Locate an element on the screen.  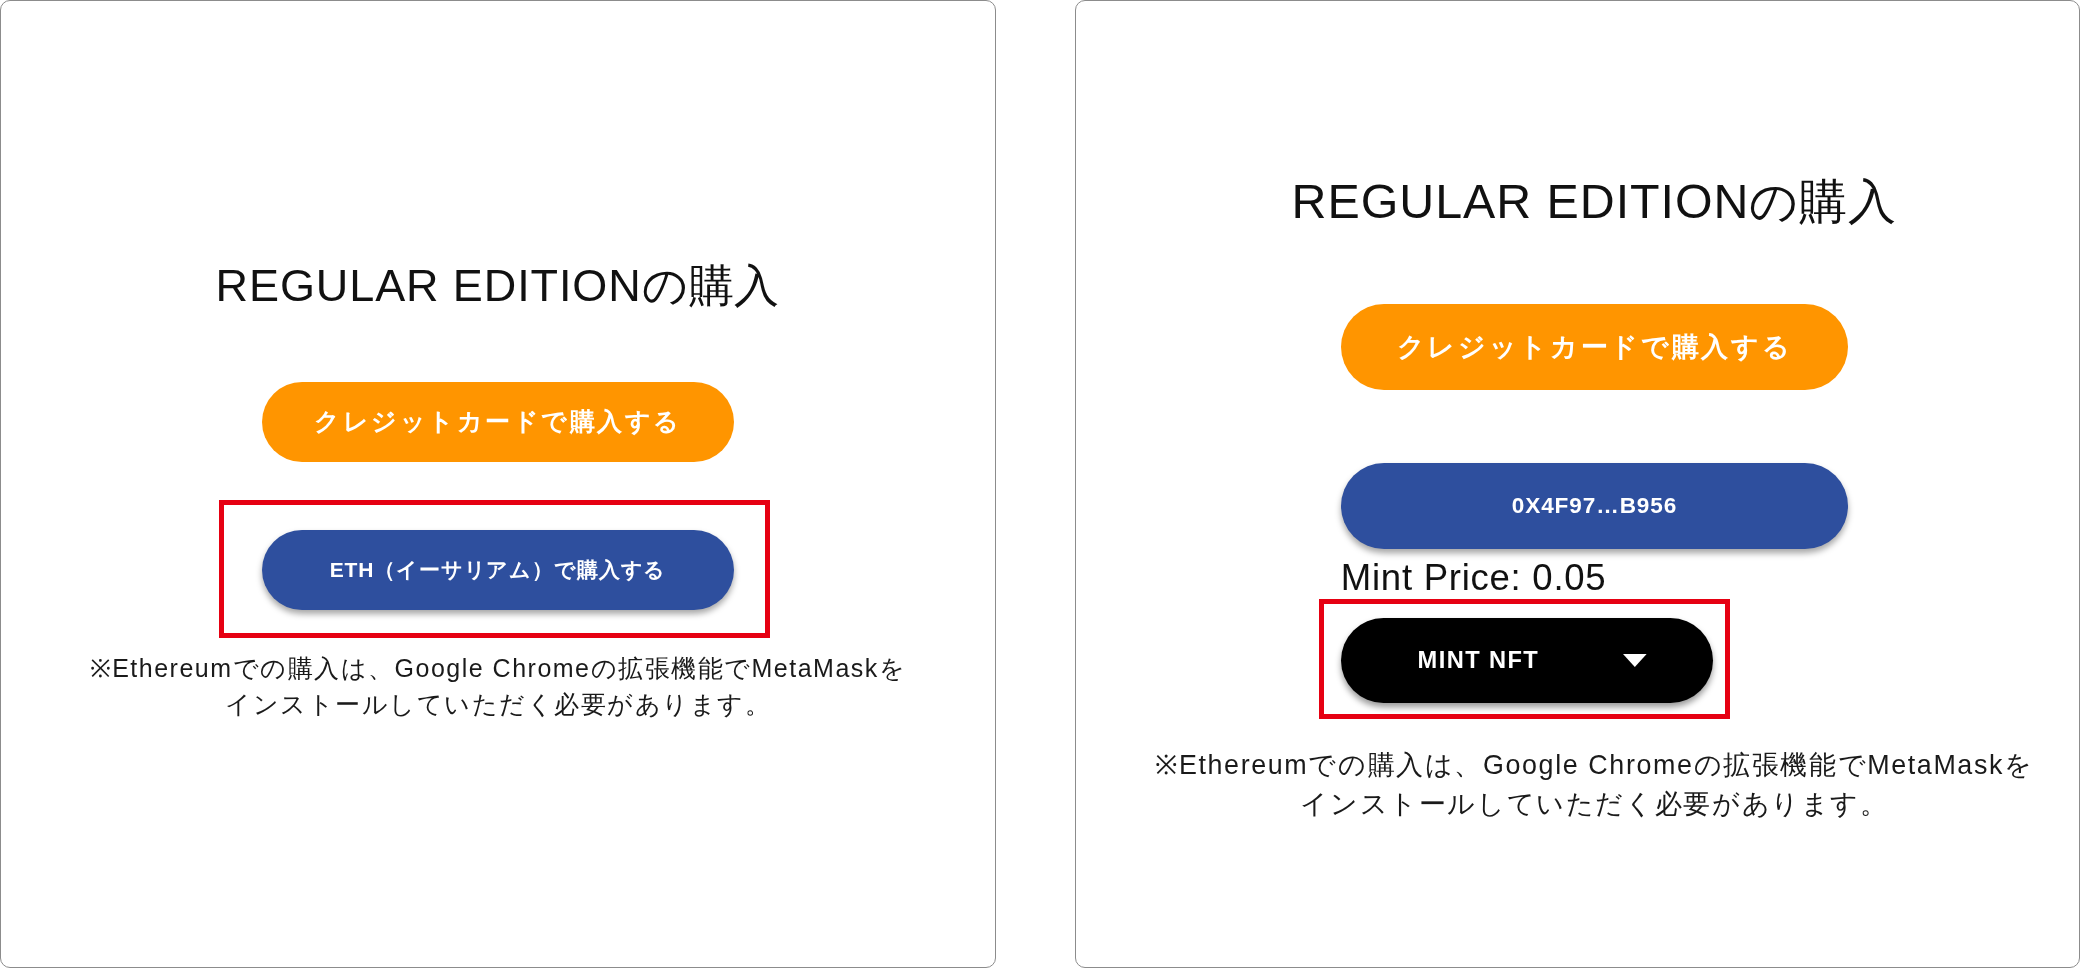
mint-nft-button: MINT NFT is located at coordinates (1526, 660).